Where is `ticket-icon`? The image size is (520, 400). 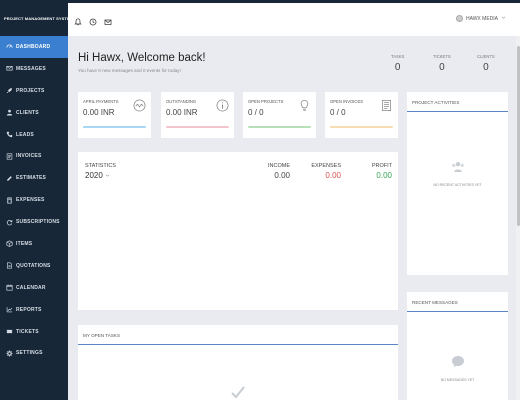 ticket-icon is located at coordinates (9, 332).